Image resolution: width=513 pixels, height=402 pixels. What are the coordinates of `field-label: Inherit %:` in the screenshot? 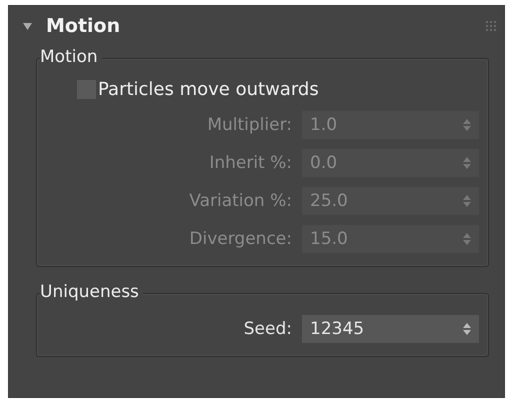 It's located at (250, 163).